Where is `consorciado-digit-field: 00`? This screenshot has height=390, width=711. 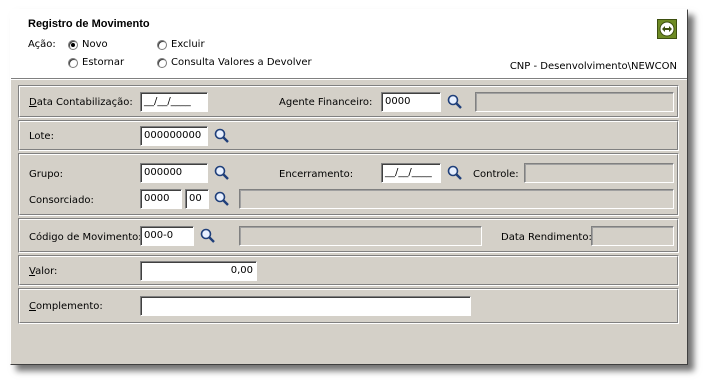 consorciado-digit-field: 00 is located at coordinates (197, 199).